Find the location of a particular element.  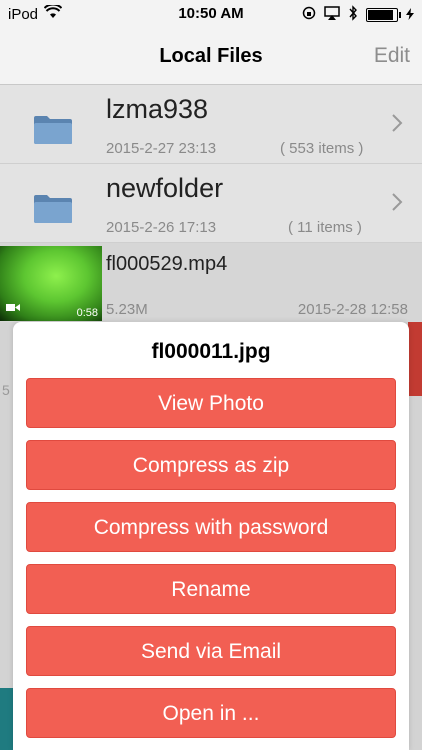

video-duration: 0:58 is located at coordinates (87, 313).